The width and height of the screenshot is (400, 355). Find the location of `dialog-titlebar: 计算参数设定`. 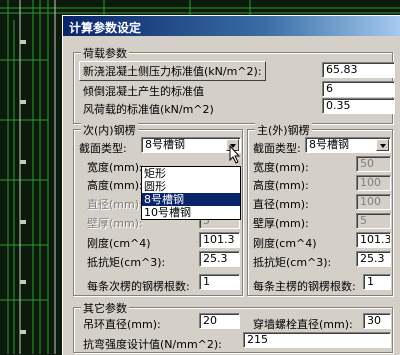

dialog-titlebar: 计算参数设定 is located at coordinates (231, 26).